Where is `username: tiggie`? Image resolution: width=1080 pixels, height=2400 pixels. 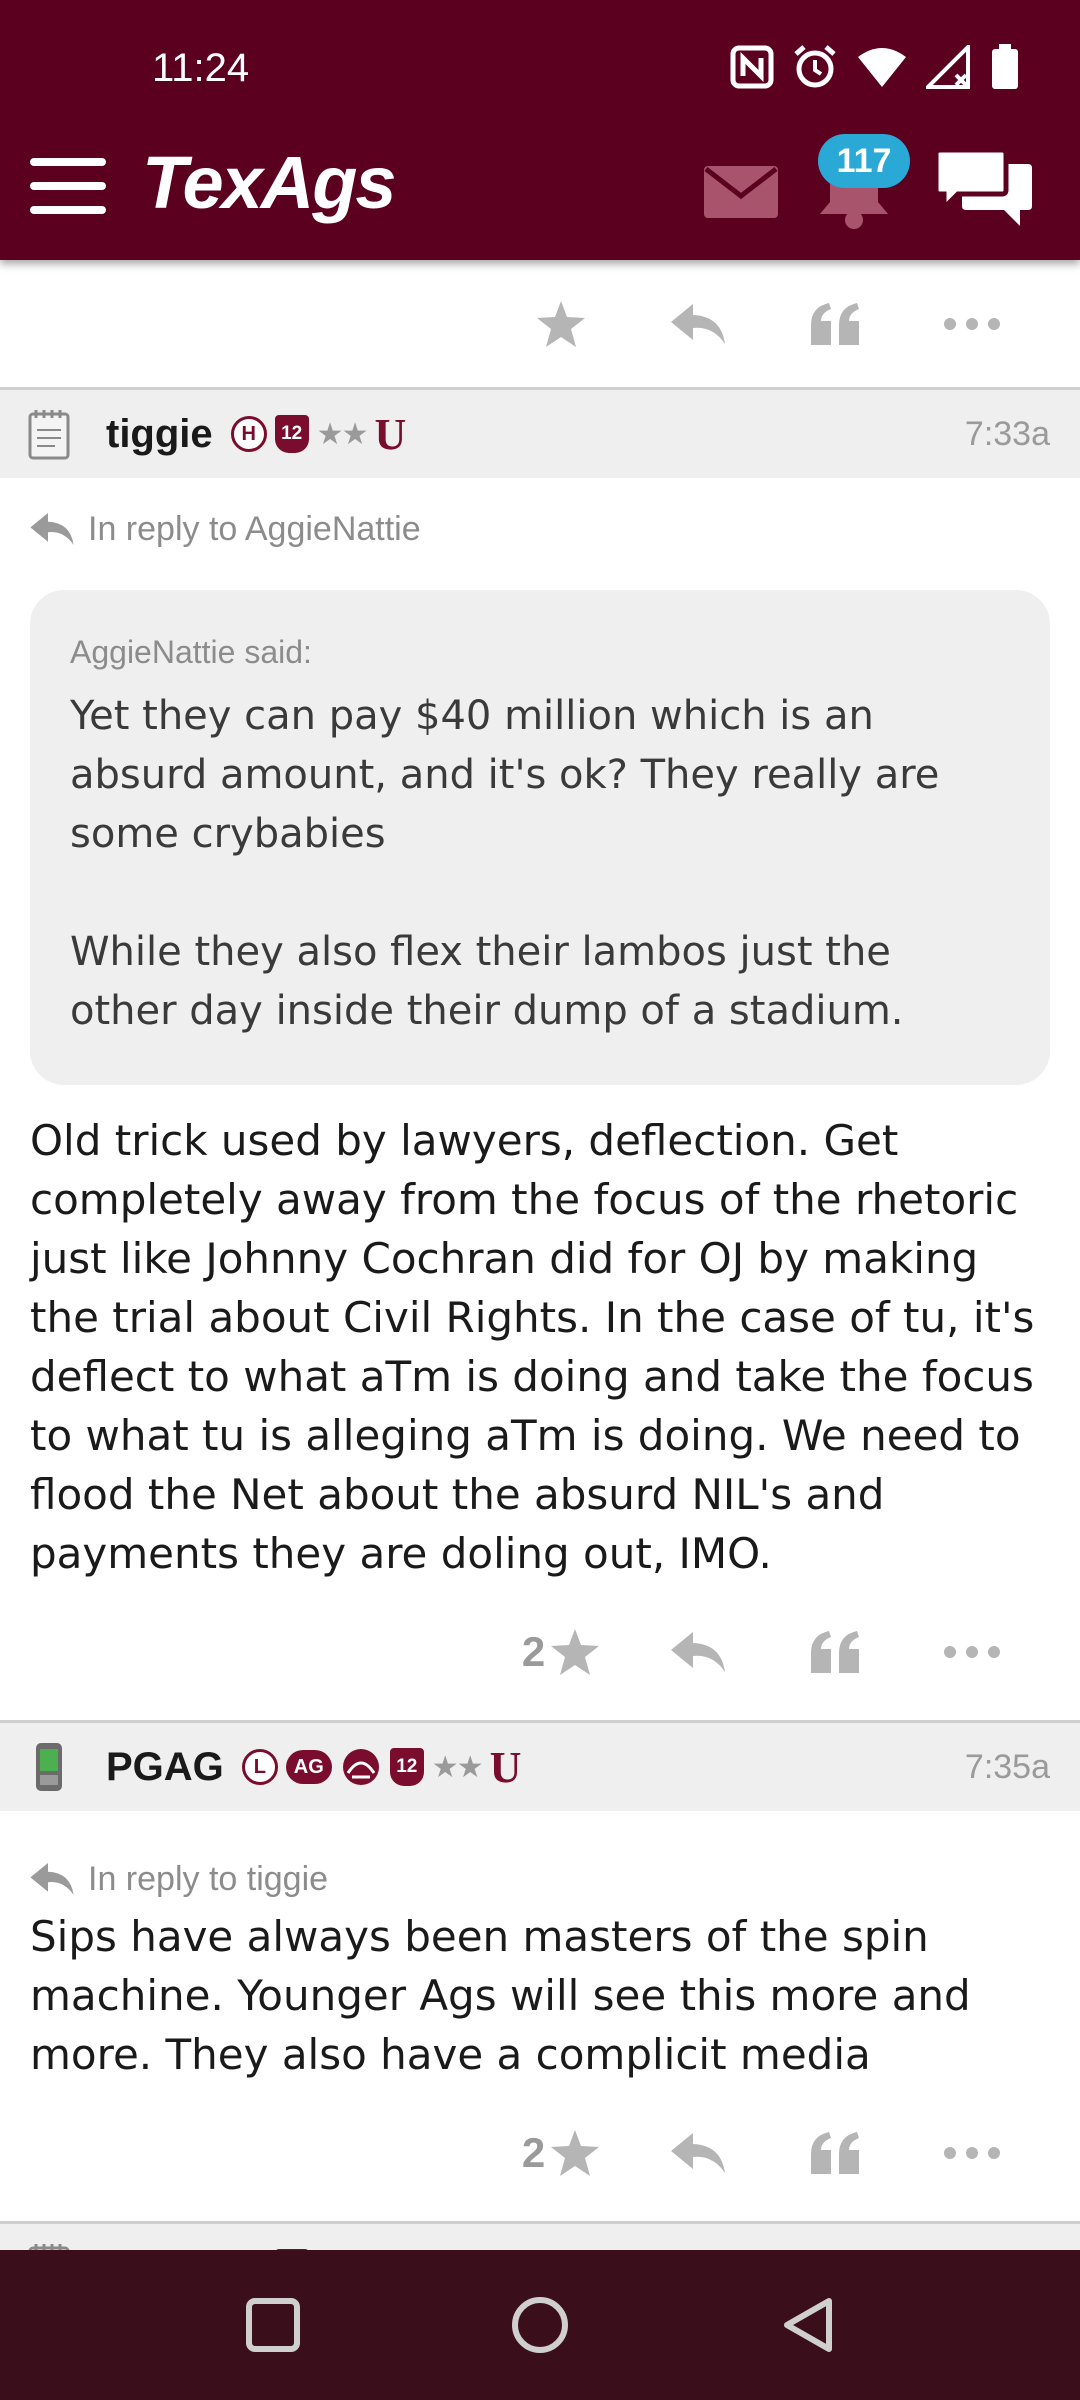 username: tiggie is located at coordinates (159, 434).